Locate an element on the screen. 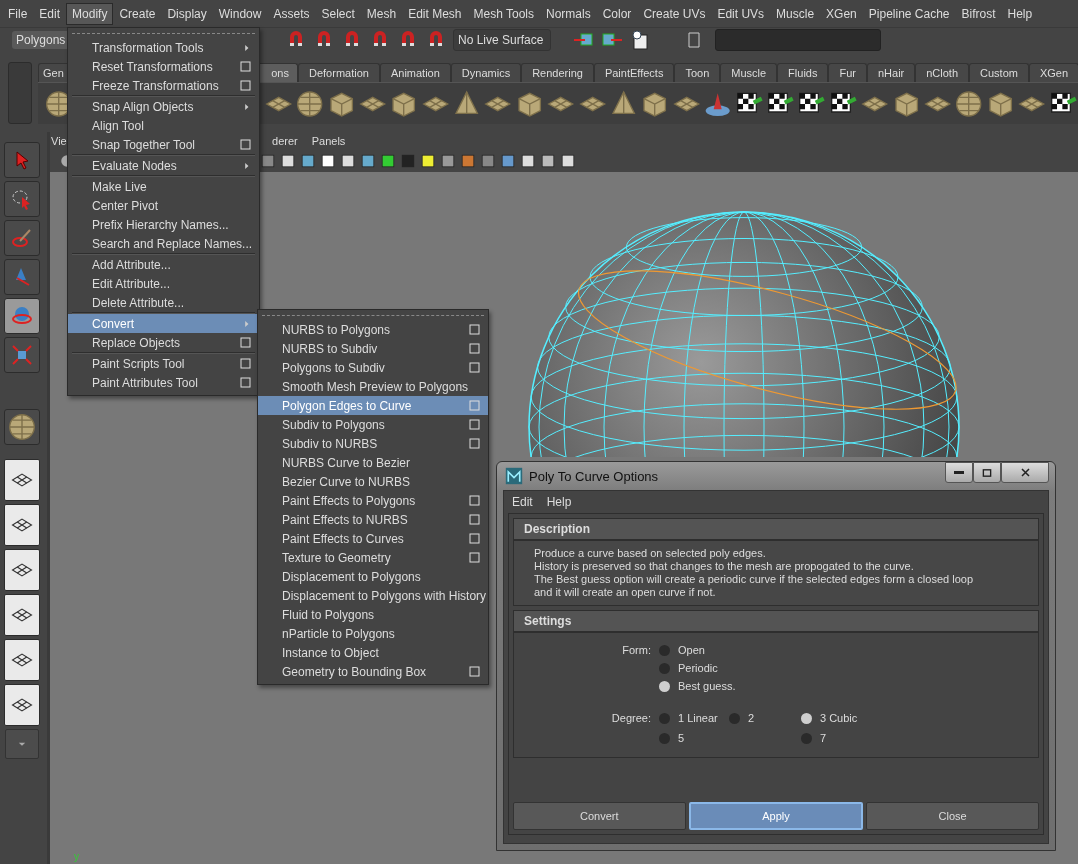 The width and height of the screenshot is (1078, 864). menu-item: Evaluate Nodes is located at coordinates (163, 165).